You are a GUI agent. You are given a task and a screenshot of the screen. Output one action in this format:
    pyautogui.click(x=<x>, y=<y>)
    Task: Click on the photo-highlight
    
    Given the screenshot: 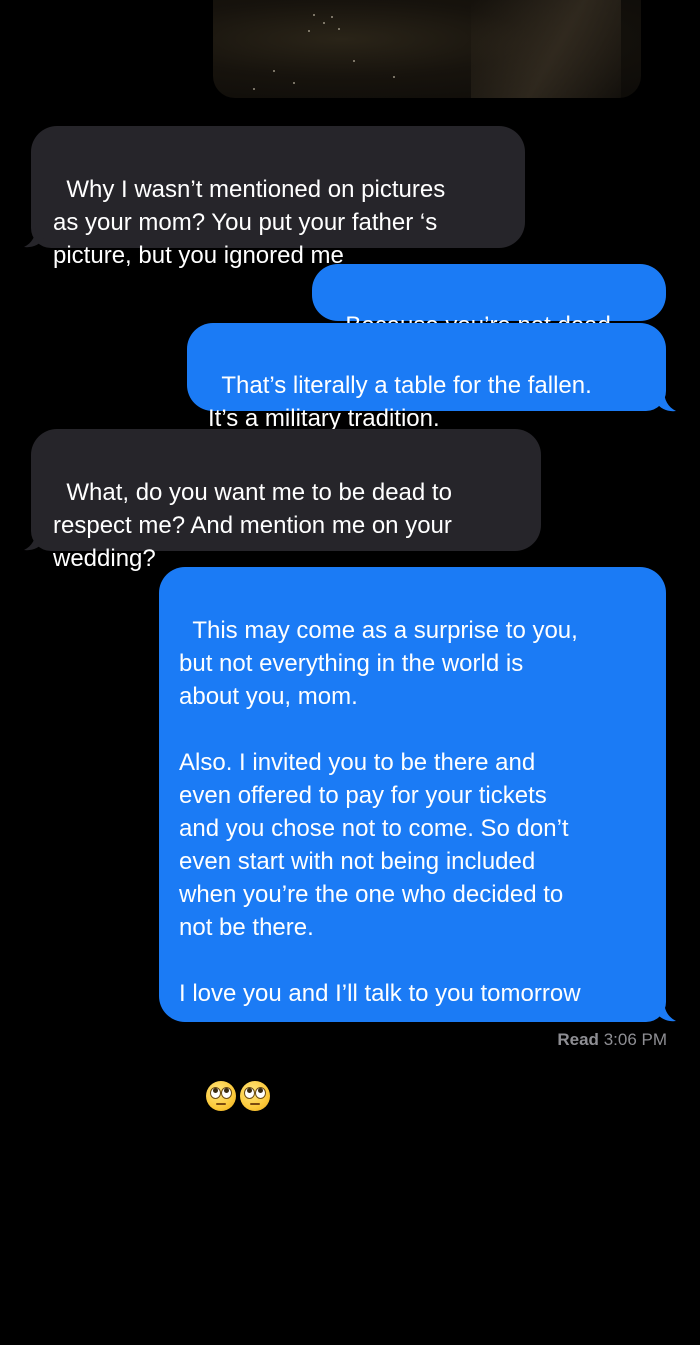 What is the action you would take?
    pyautogui.click(x=546, y=49)
    